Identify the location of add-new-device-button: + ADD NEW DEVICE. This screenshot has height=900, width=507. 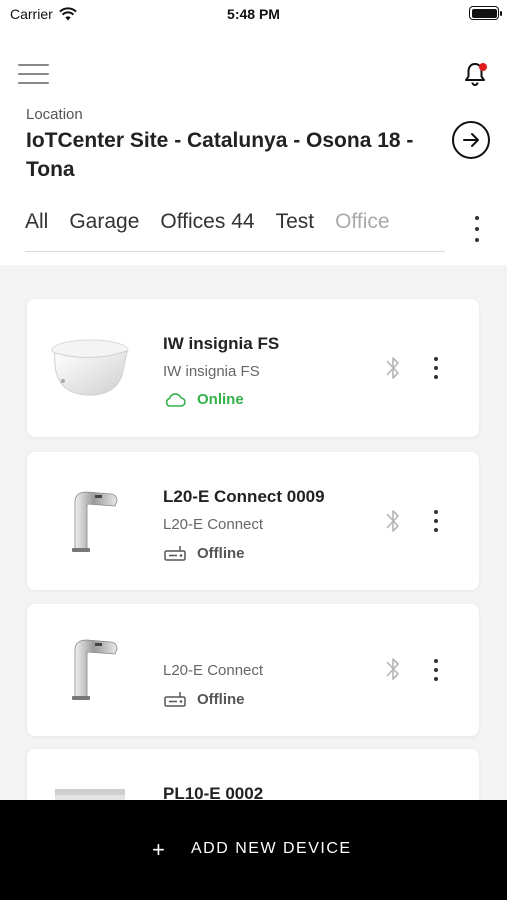
(253, 850).